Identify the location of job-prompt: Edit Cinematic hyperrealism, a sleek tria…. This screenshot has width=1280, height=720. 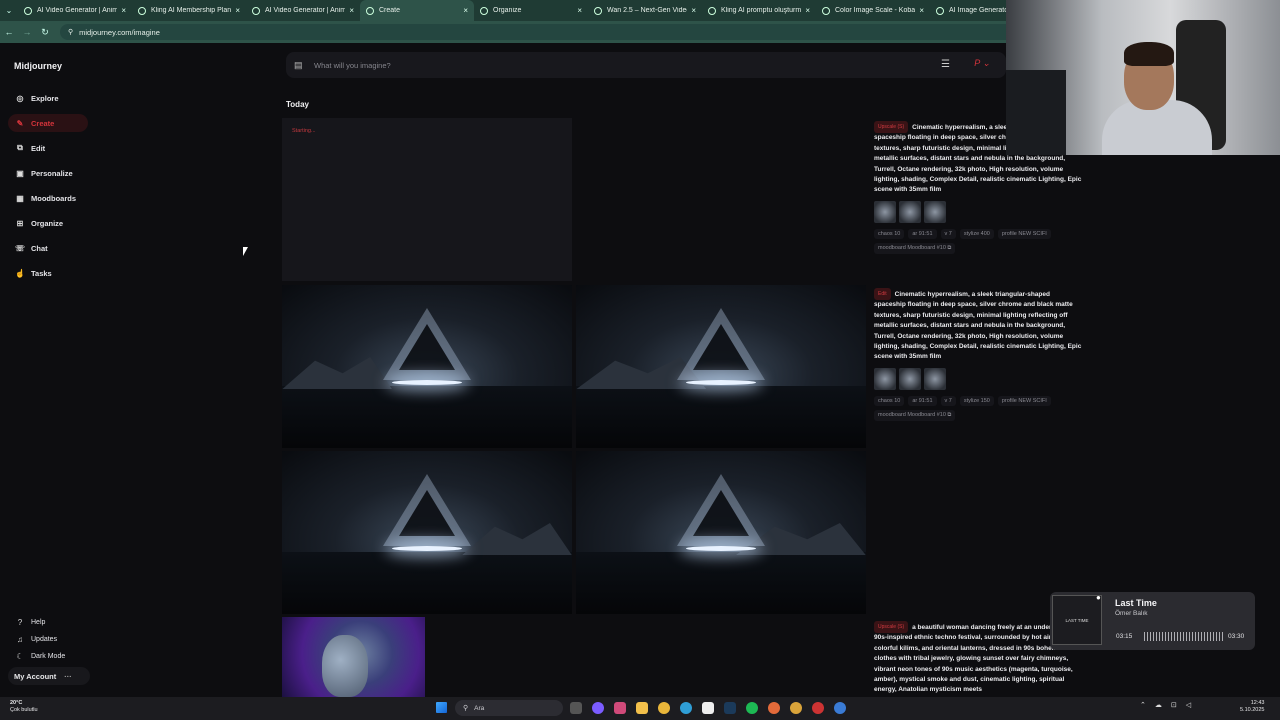
(978, 325).